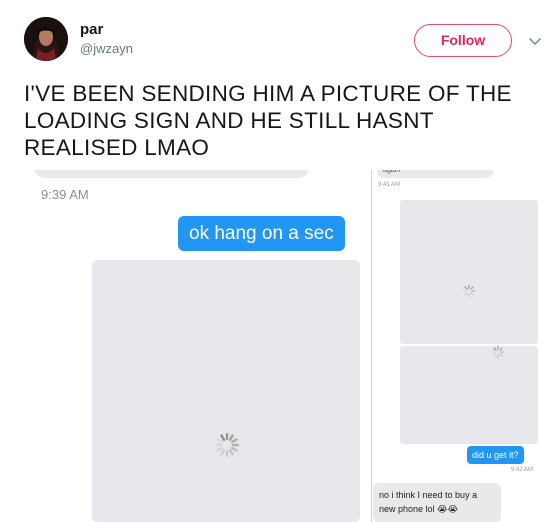 This screenshot has width=559, height=522. What do you see at coordinates (535, 41) in the screenshot?
I see `chevron-down-icon` at bounding box center [535, 41].